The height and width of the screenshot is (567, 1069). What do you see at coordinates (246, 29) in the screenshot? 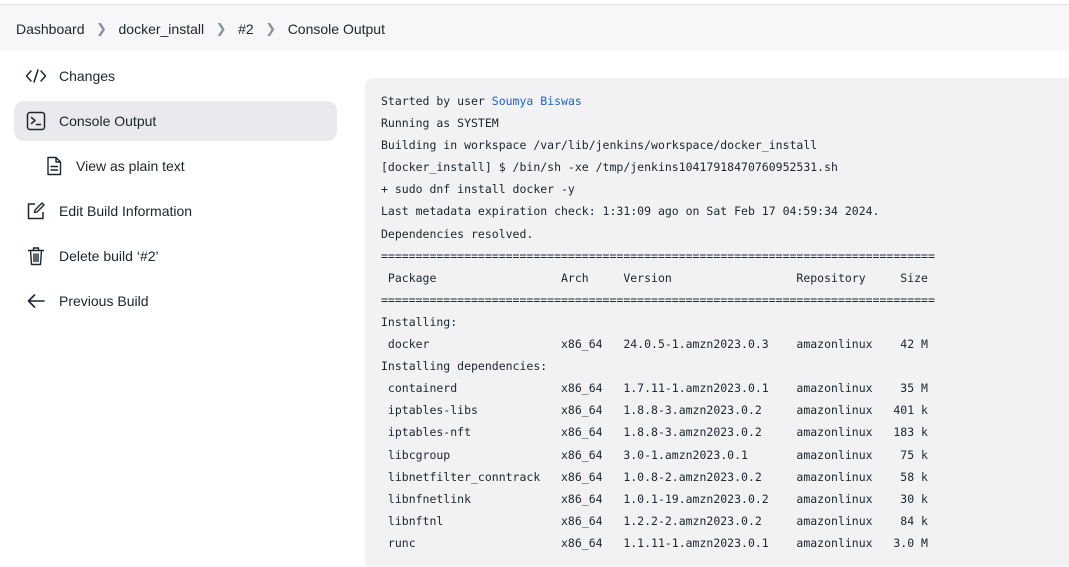
I see `breadcrumb-build: #2` at bounding box center [246, 29].